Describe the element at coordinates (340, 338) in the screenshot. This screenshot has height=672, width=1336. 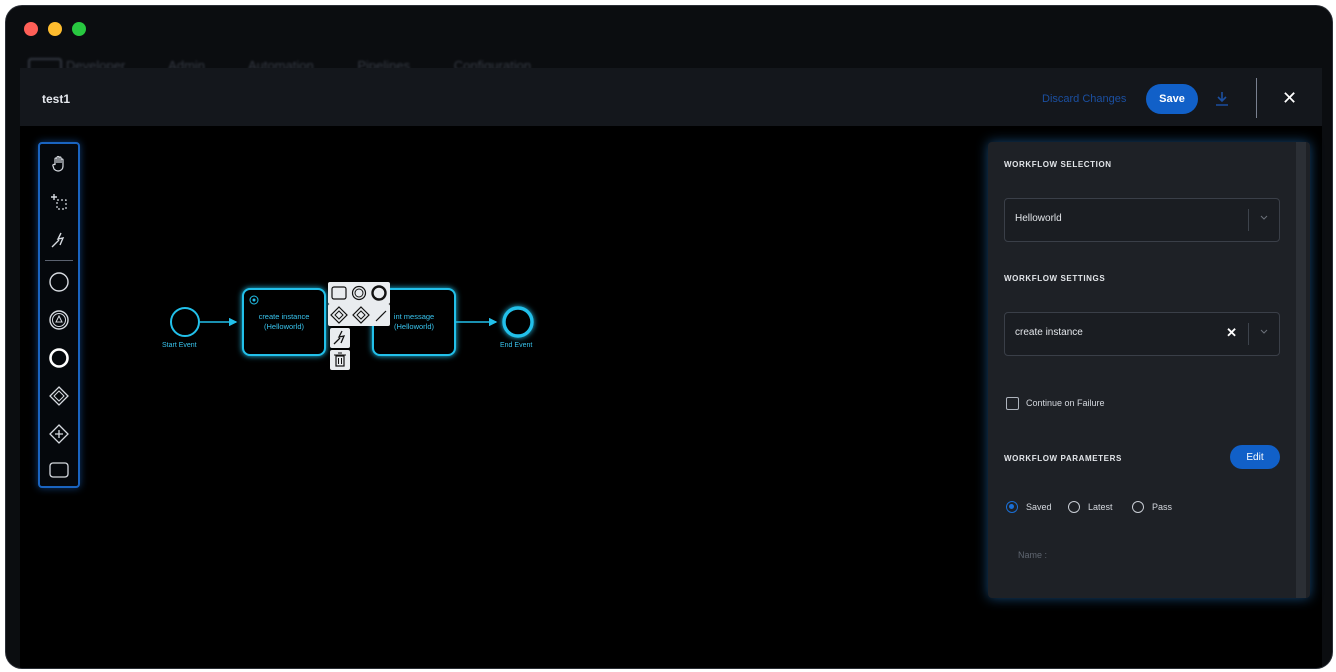
I see `connect-tool-button` at that location.